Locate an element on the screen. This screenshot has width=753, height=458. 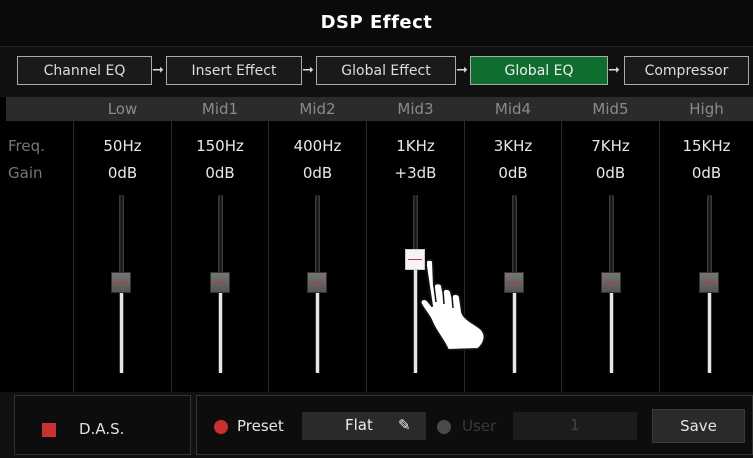
tab-compressor: Compressor is located at coordinates (686, 70).